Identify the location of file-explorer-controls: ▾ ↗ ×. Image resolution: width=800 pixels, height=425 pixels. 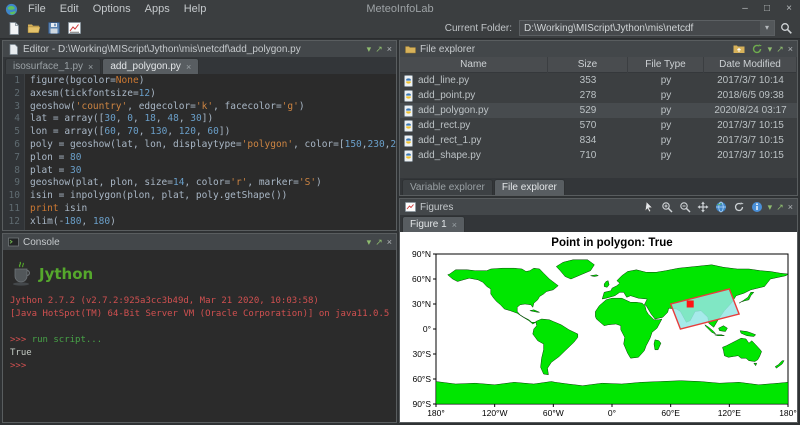
(762, 49).